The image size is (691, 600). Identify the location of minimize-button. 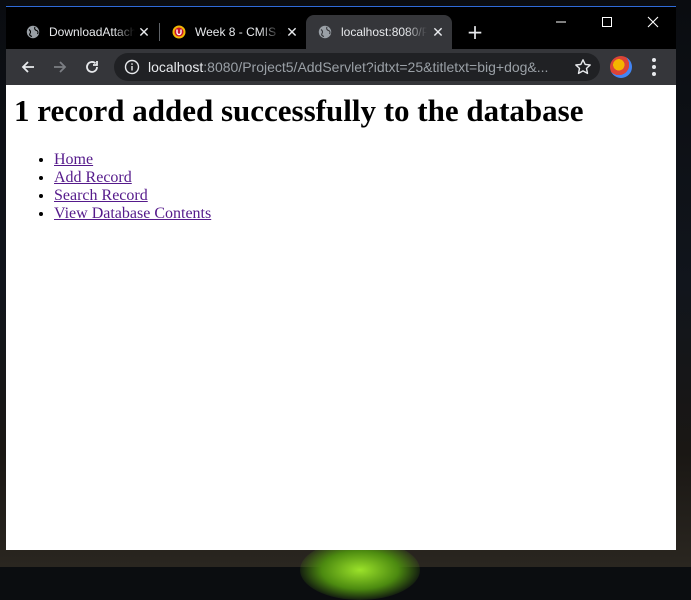
(561, 22).